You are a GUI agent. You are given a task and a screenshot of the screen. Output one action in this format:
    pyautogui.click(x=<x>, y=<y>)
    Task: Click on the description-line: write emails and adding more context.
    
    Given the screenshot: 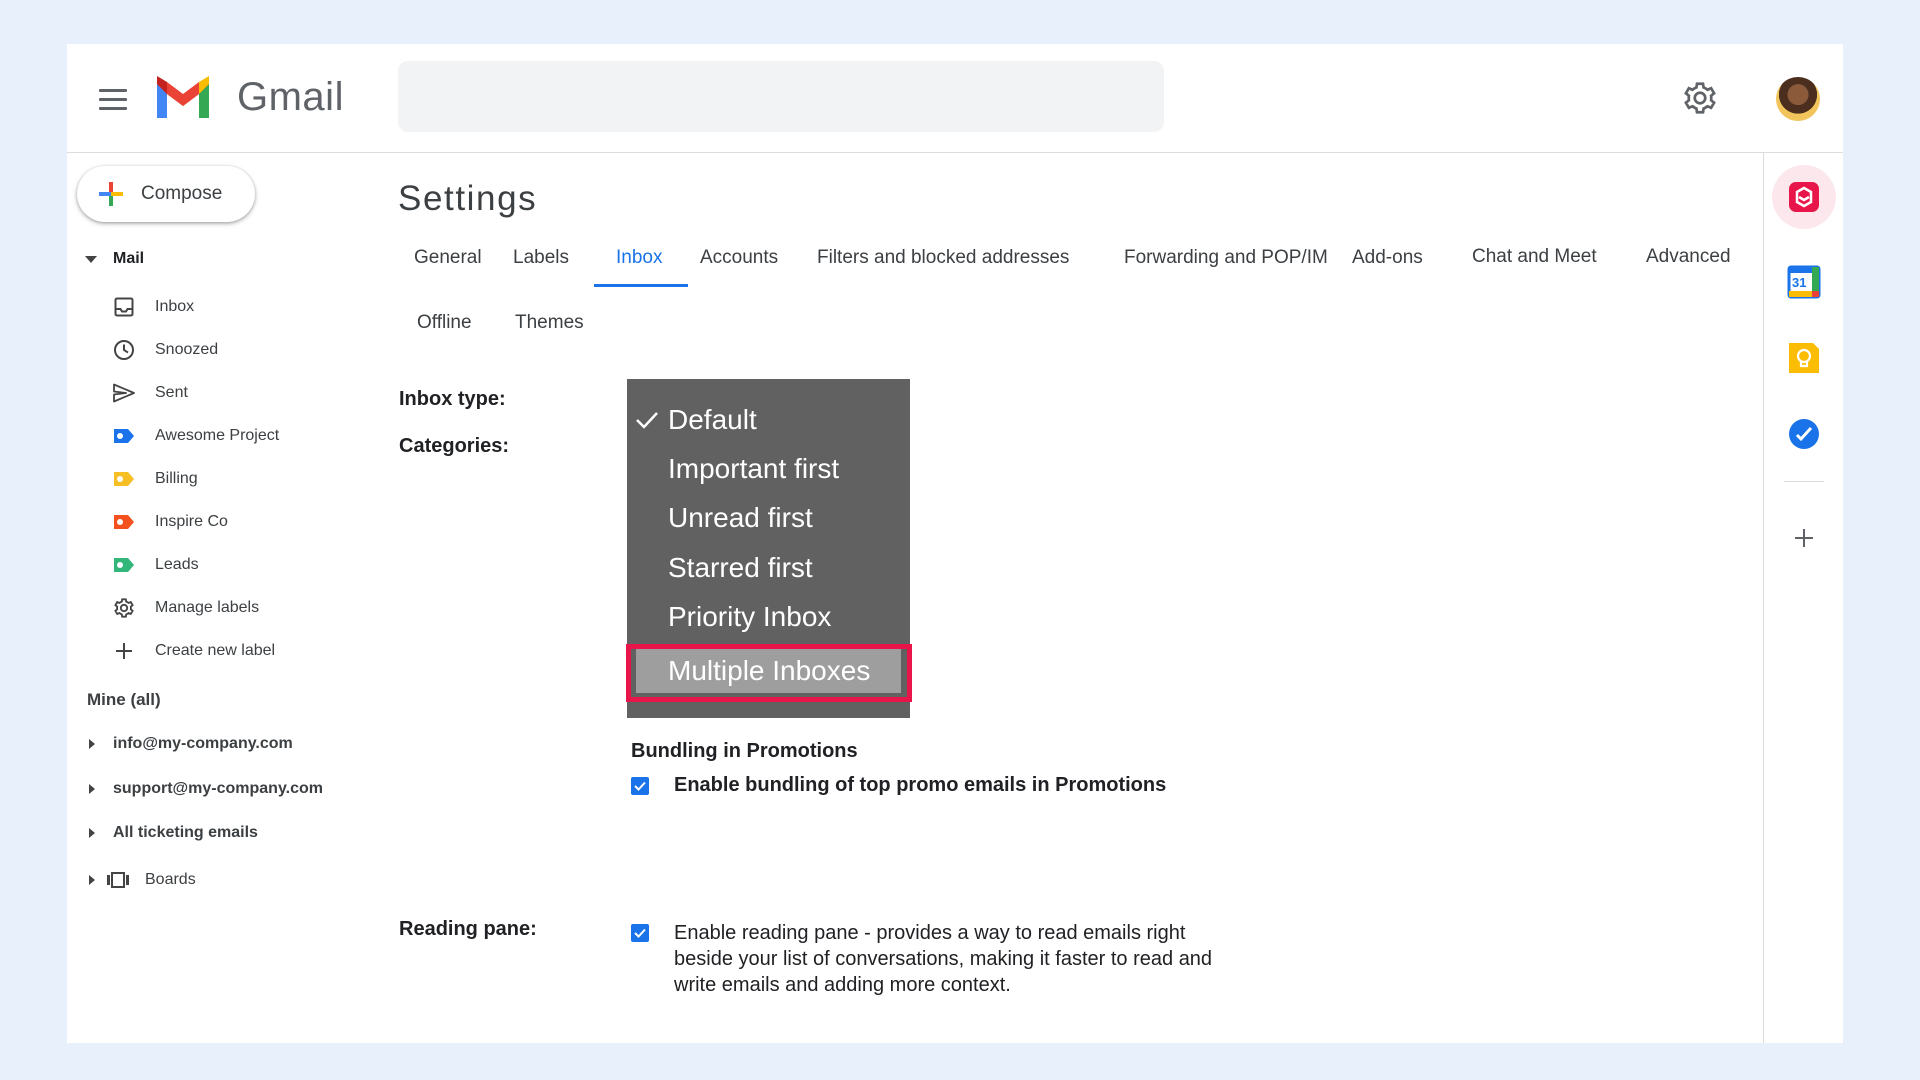 What is the action you would take?
    pyautogui.click(x=842, y=985)
    